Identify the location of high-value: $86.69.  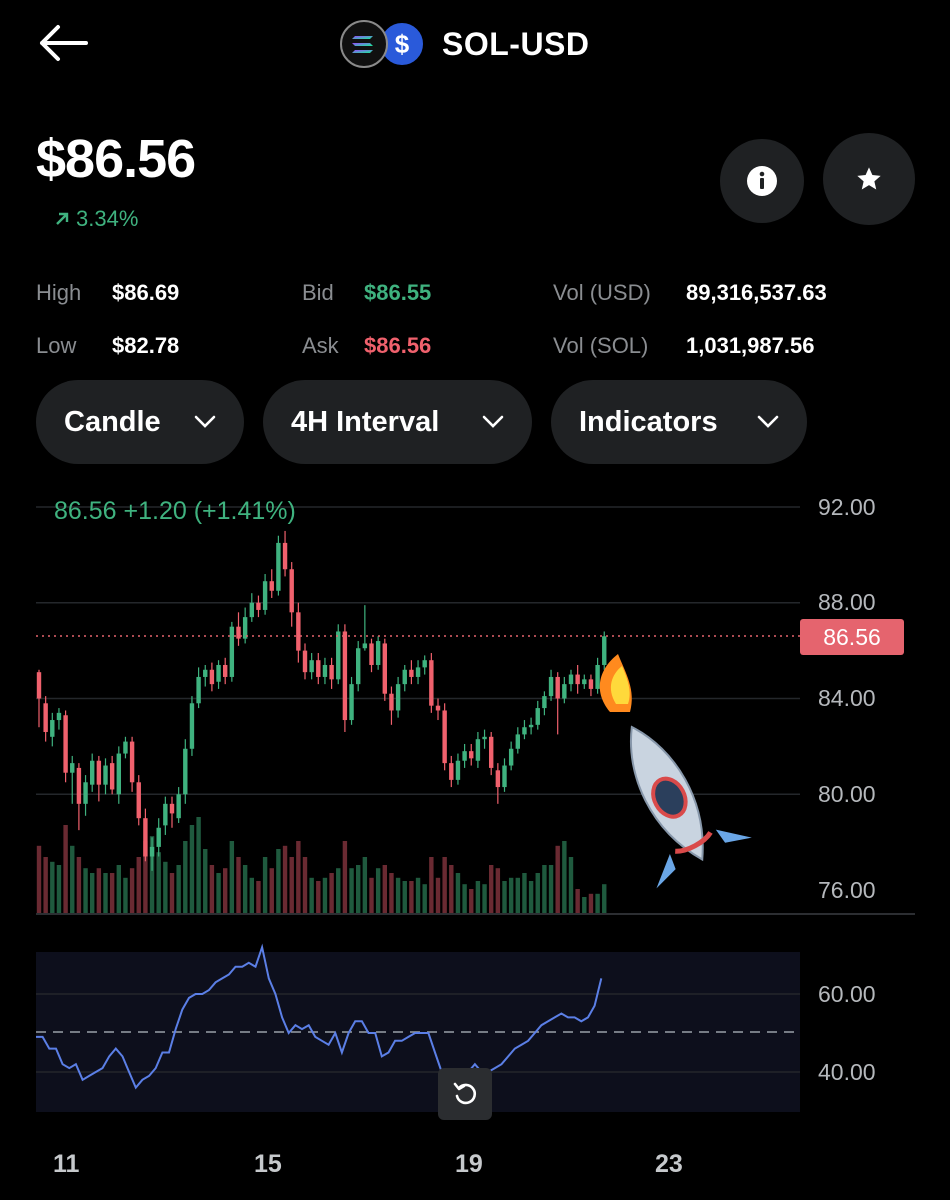
(146, 292).